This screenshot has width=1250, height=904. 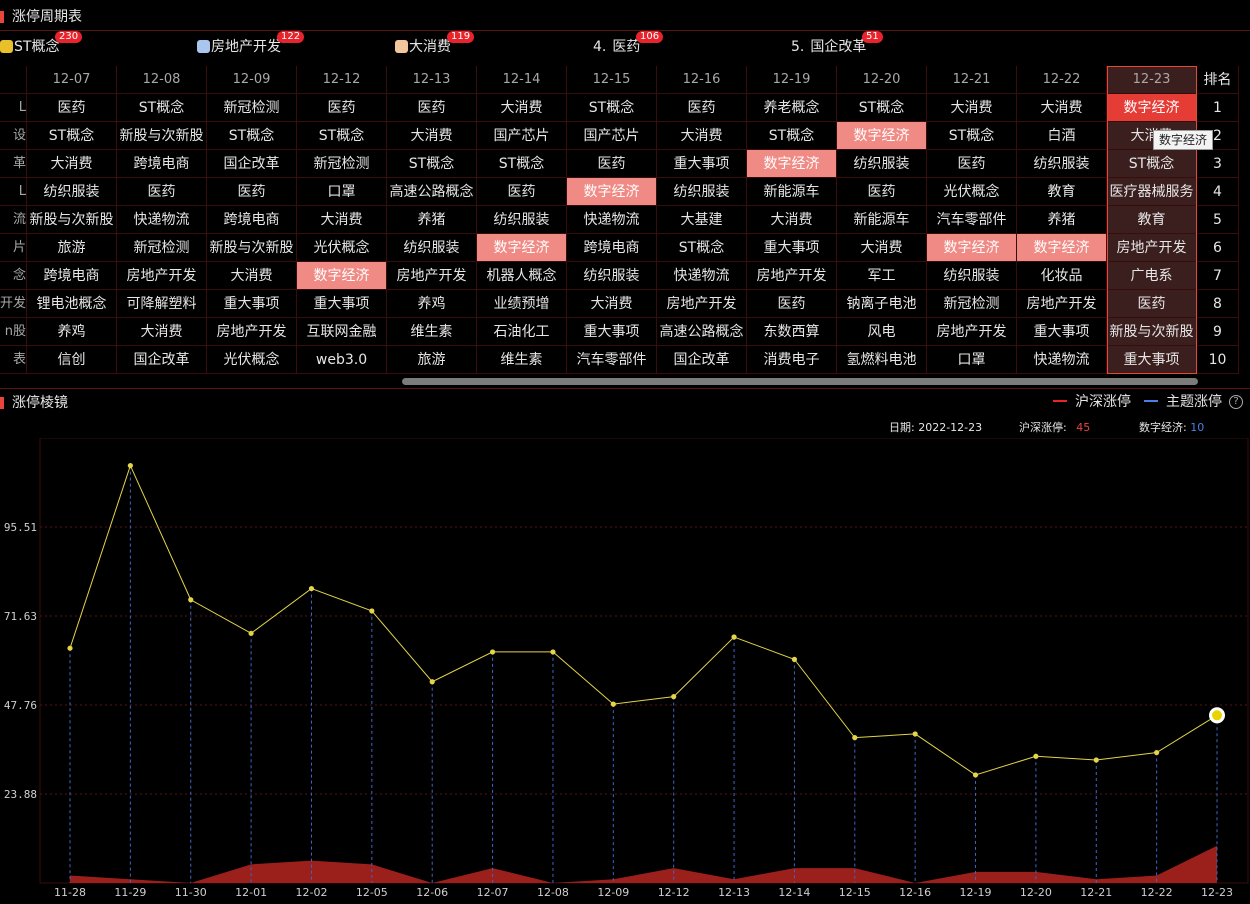 What do you see at coordinates (612, 80) in the screenshot?
I see `date-header-12-15: 12-15` at bounding box center [612, 80].